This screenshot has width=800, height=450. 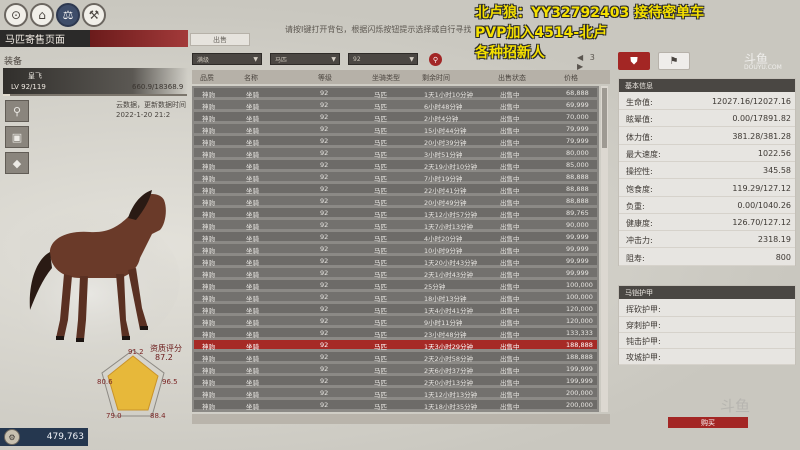 I want to click on tab-sell: 出售, so click(x=220, y=39).